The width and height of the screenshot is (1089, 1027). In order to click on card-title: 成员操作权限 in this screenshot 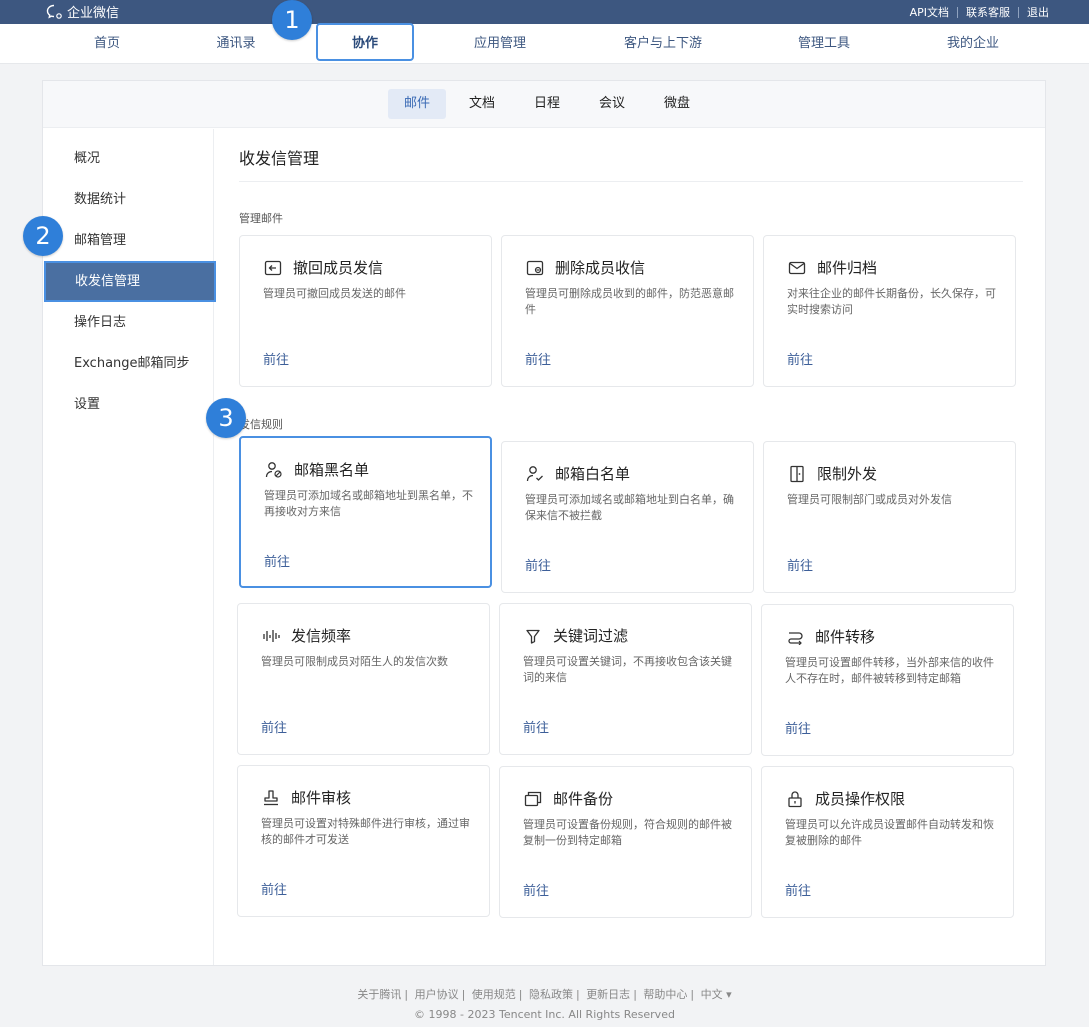, I will do `click(860, 799)`.